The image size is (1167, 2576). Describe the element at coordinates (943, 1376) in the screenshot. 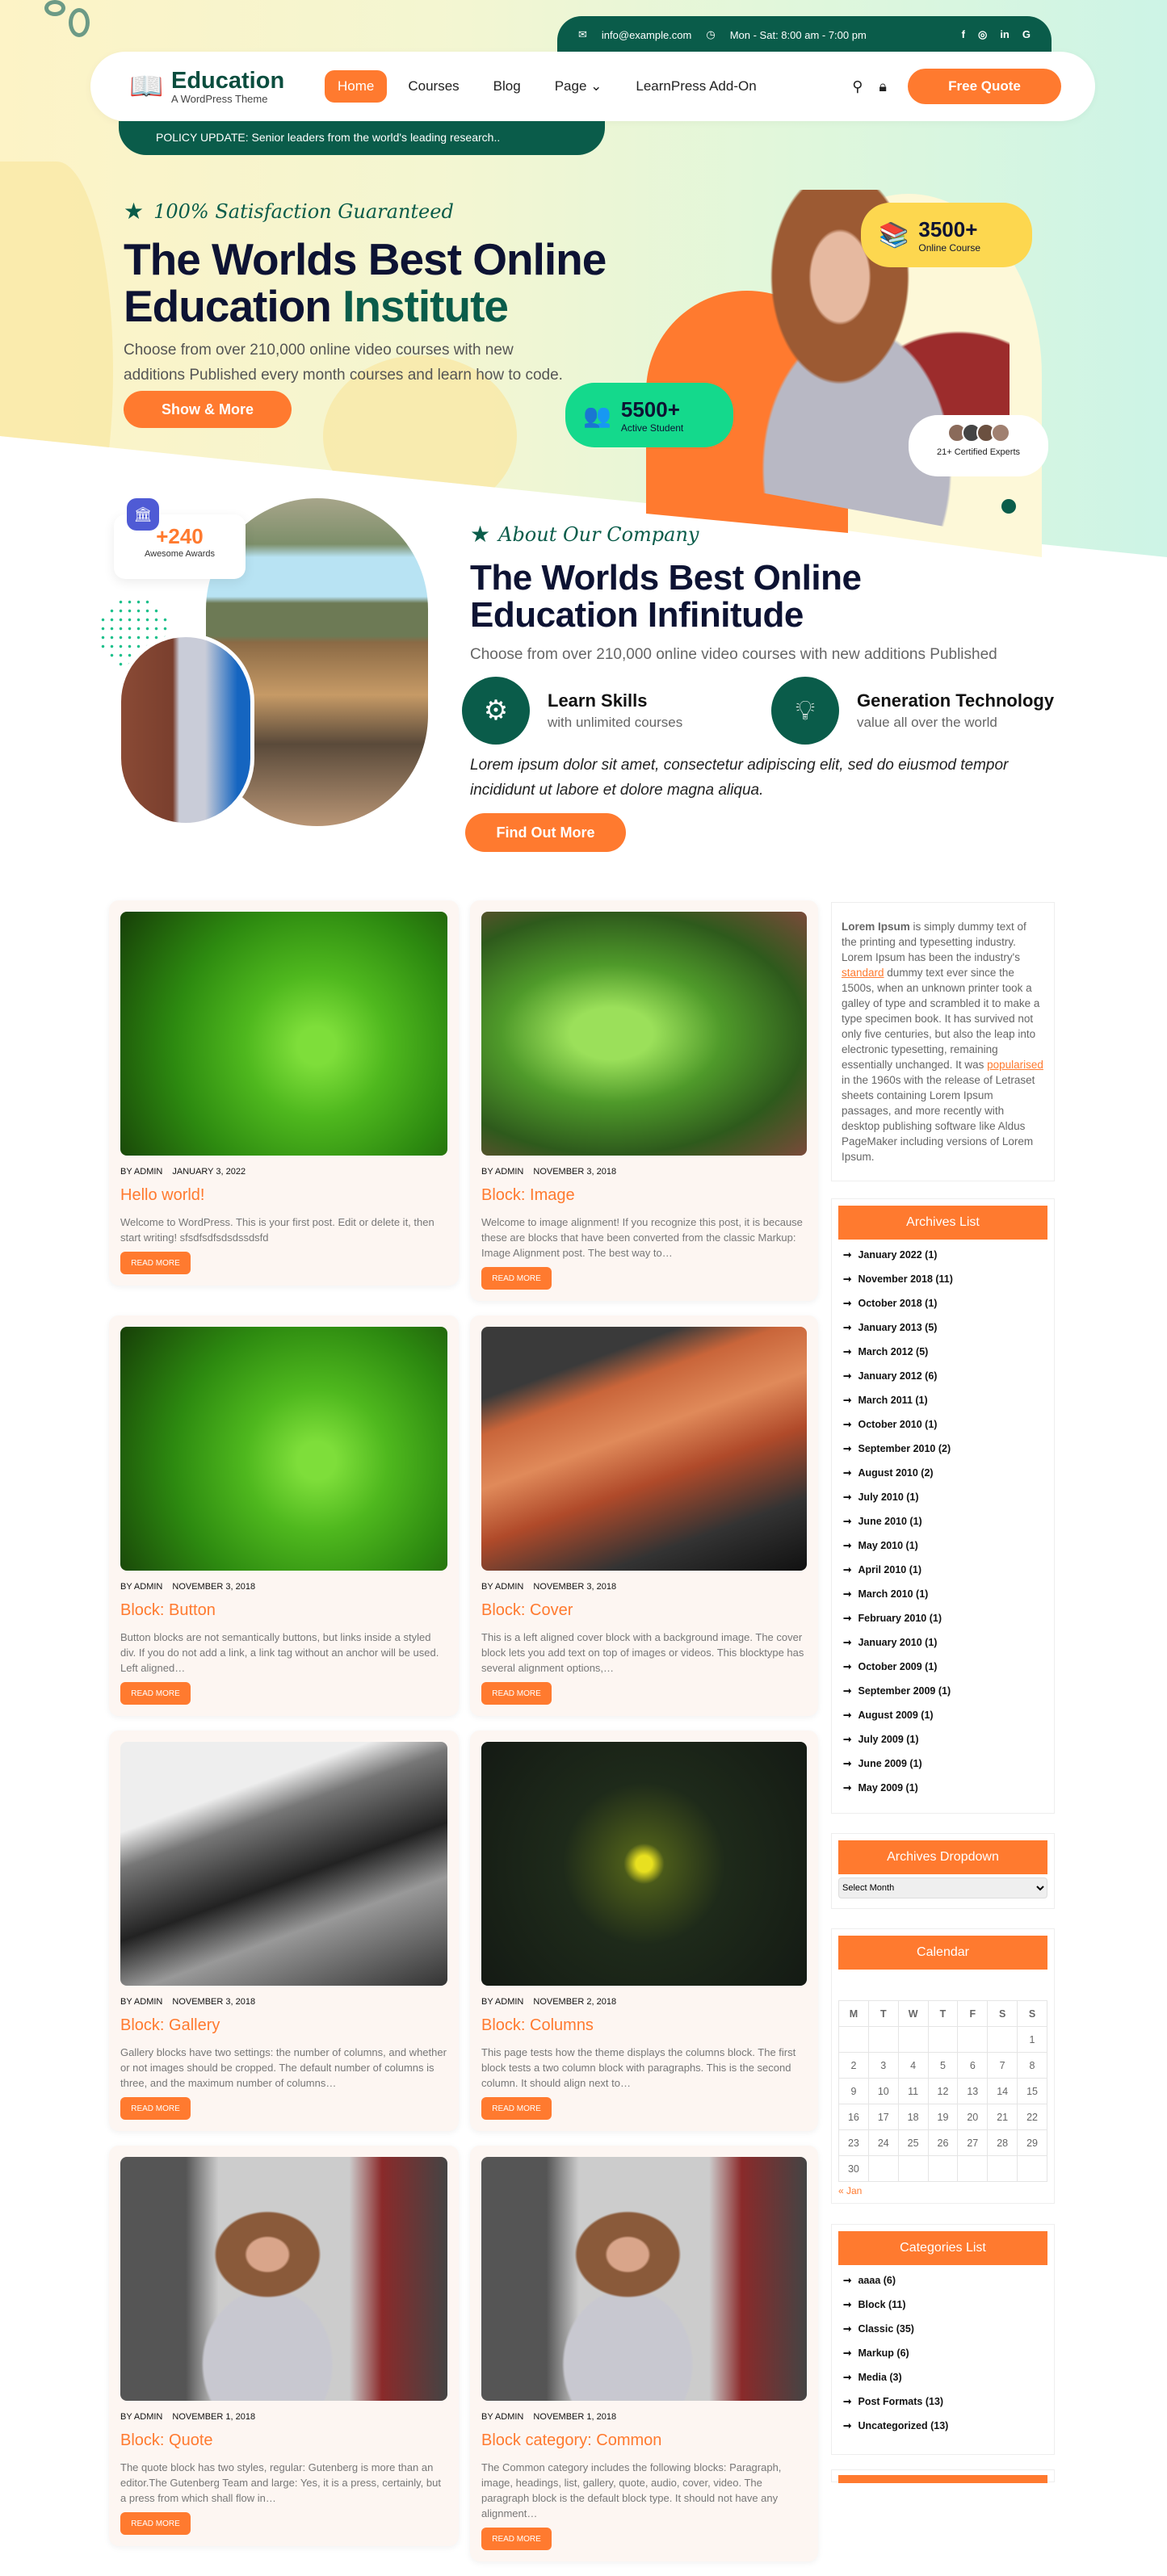

I see `archive-link: ➞ January 2012 (6)` at that location.